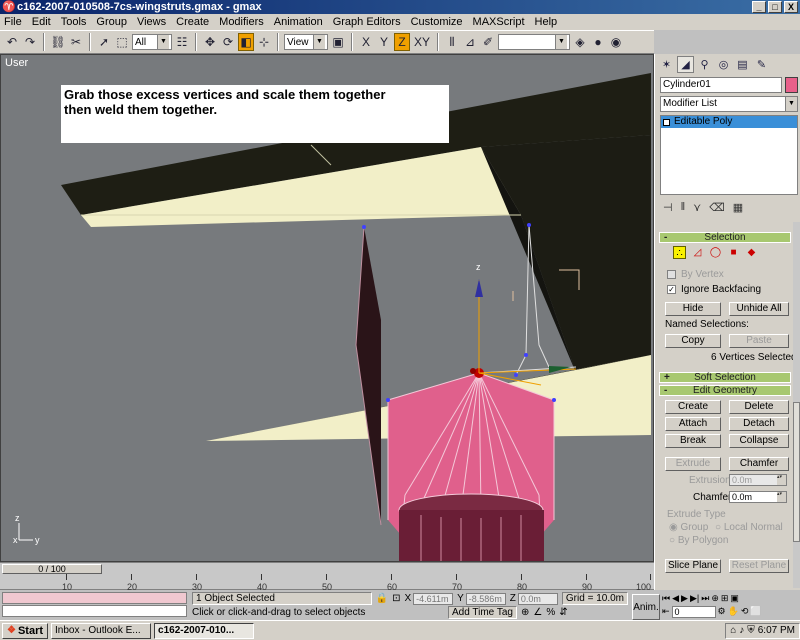 This screenshot has width=800, height=640. I want to click on constraint-z-button: Z, so click(402, 42).